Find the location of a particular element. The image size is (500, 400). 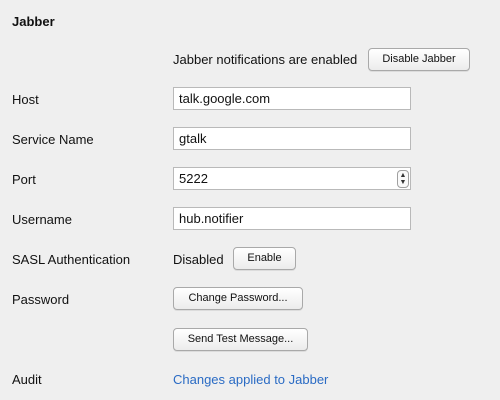

chevron-up-icon: ▲ is located at coordinates (403, 175).